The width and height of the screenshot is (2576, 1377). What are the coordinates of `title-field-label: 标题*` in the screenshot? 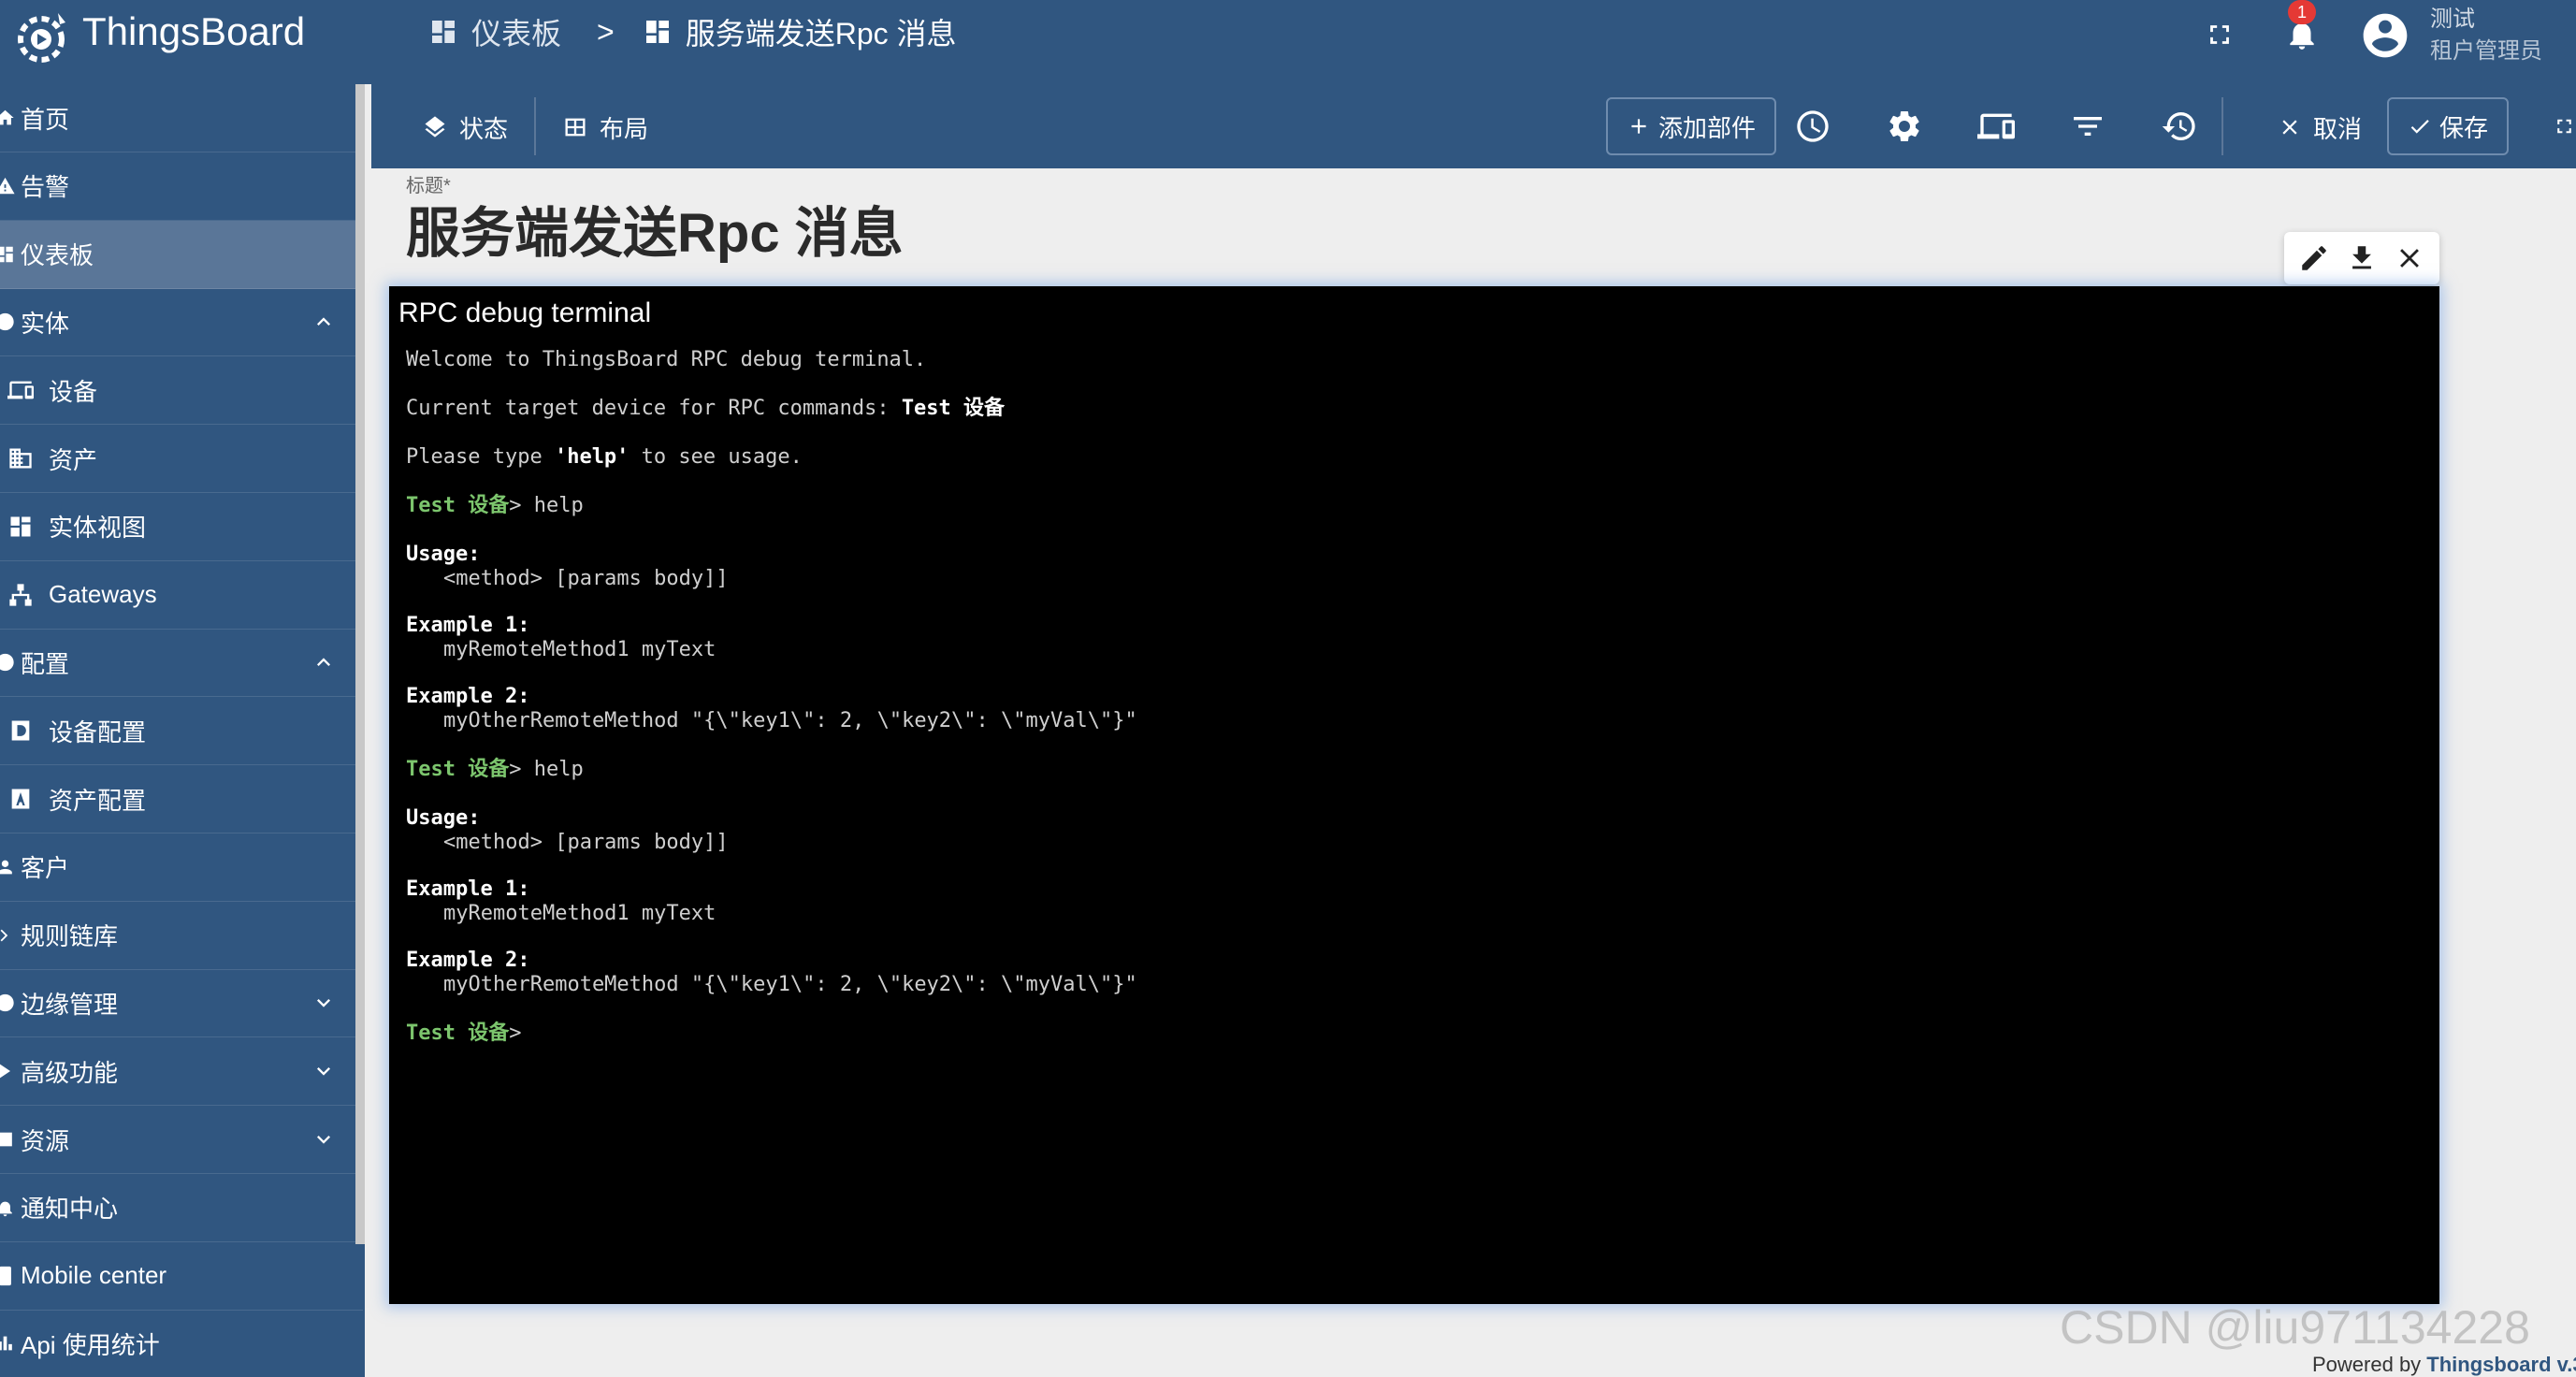 It's located at (428, 186).